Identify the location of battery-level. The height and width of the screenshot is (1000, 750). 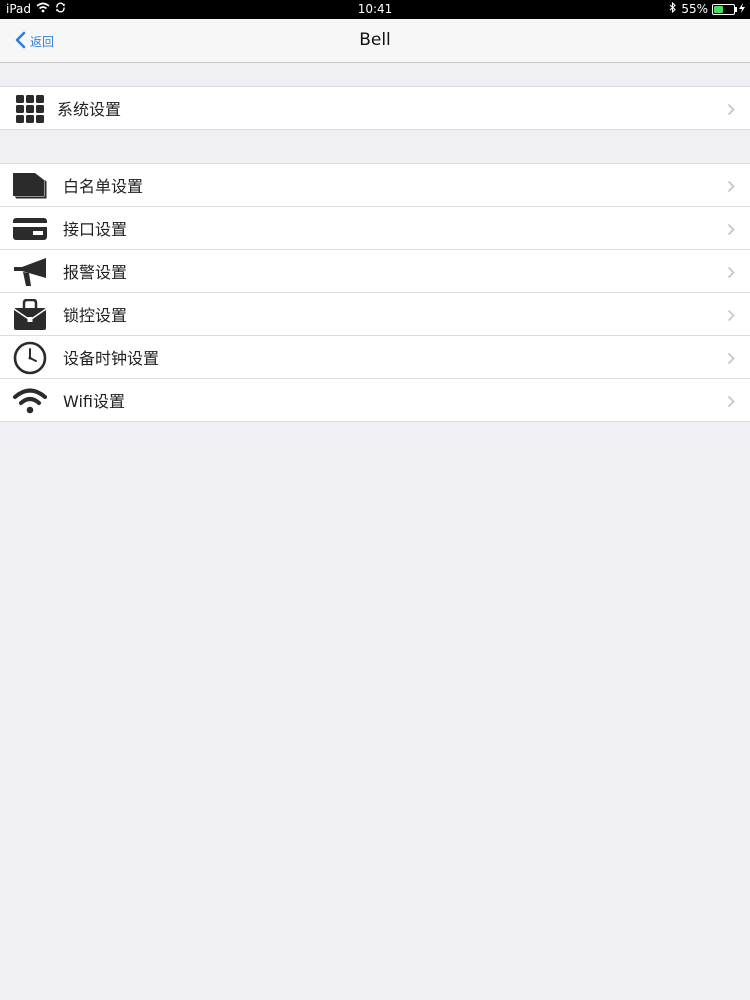
(719, 9).